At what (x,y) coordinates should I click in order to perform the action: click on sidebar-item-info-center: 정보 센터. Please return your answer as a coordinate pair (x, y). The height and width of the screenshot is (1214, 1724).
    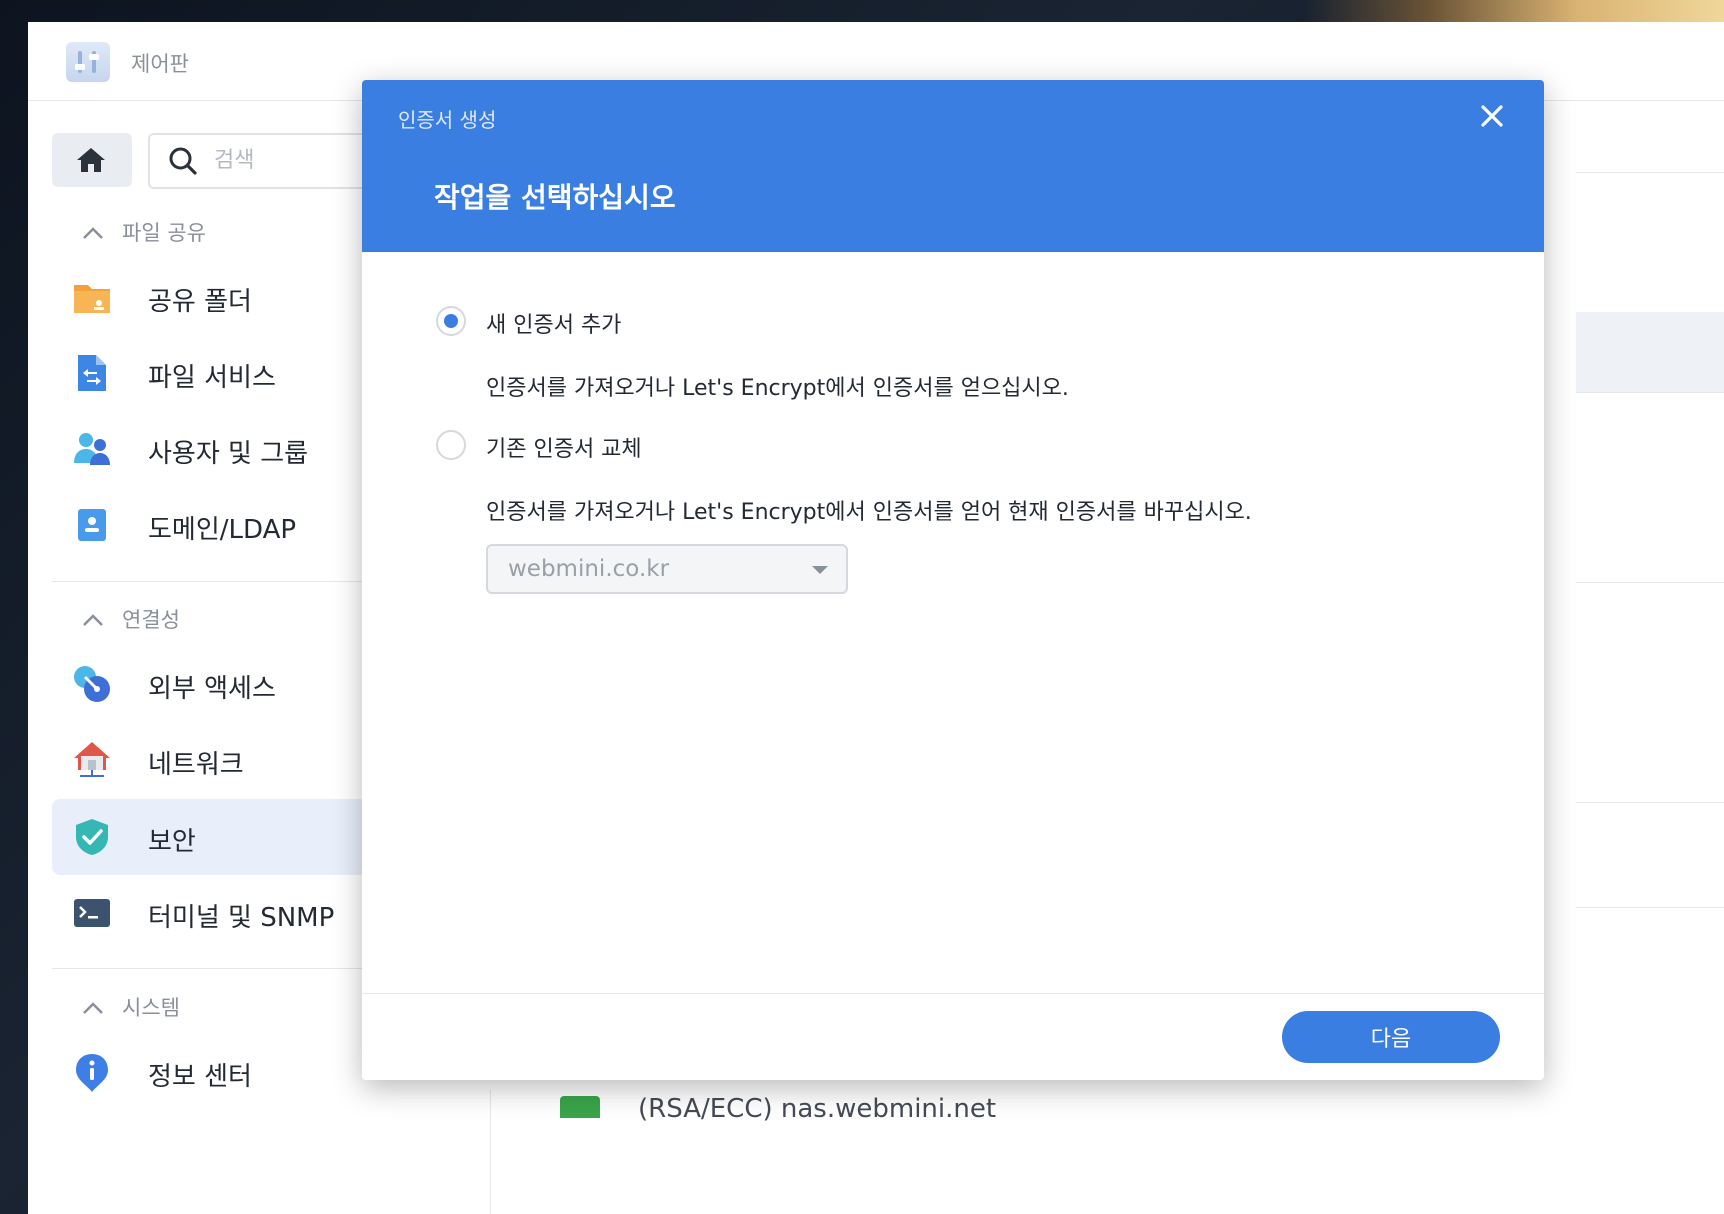
    Looking at the image, I should click on (232, 1072).